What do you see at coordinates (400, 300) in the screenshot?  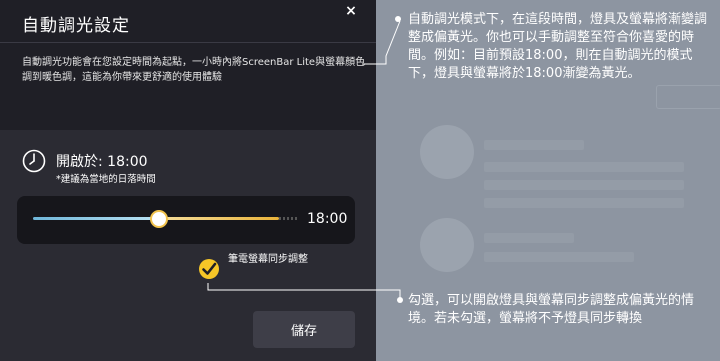 I see `callout-dot-bottom` at bounding box center [400, 300].